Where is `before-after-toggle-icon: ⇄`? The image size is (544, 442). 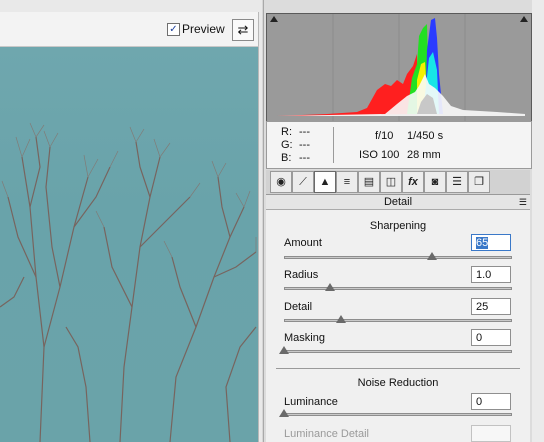
before-after-toggle-icon: ⇄ is located at coordinates (243, 29).